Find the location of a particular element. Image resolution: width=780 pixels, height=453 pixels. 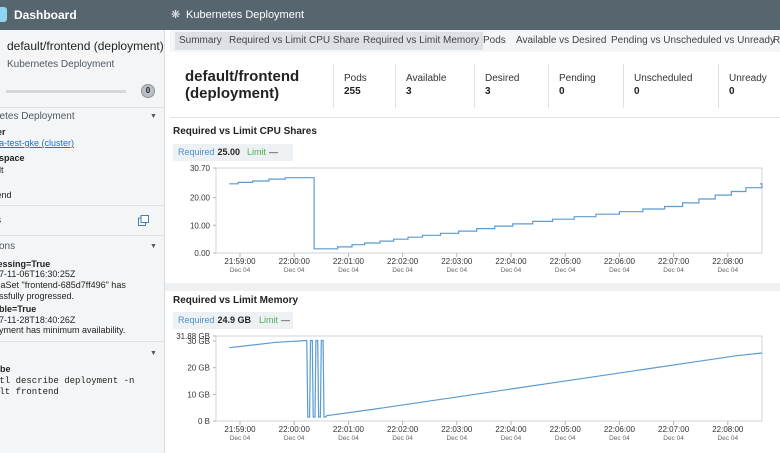

copy-icon is located at coordinates (143, 220).